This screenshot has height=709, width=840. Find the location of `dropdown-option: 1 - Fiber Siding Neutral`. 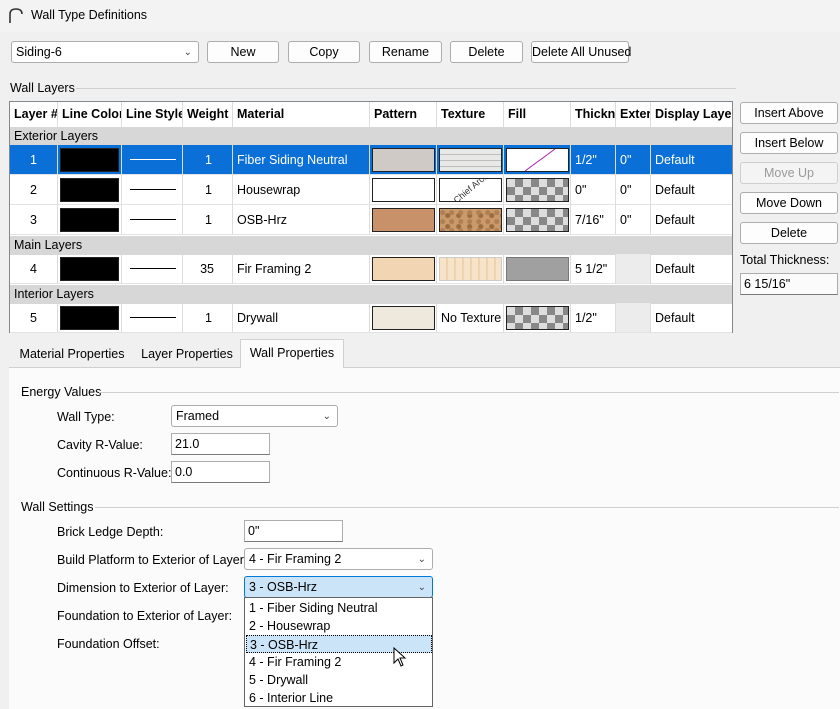

dropdown-option: 1 - Fiber Siding Neutral is located at coordinates (339, 608).